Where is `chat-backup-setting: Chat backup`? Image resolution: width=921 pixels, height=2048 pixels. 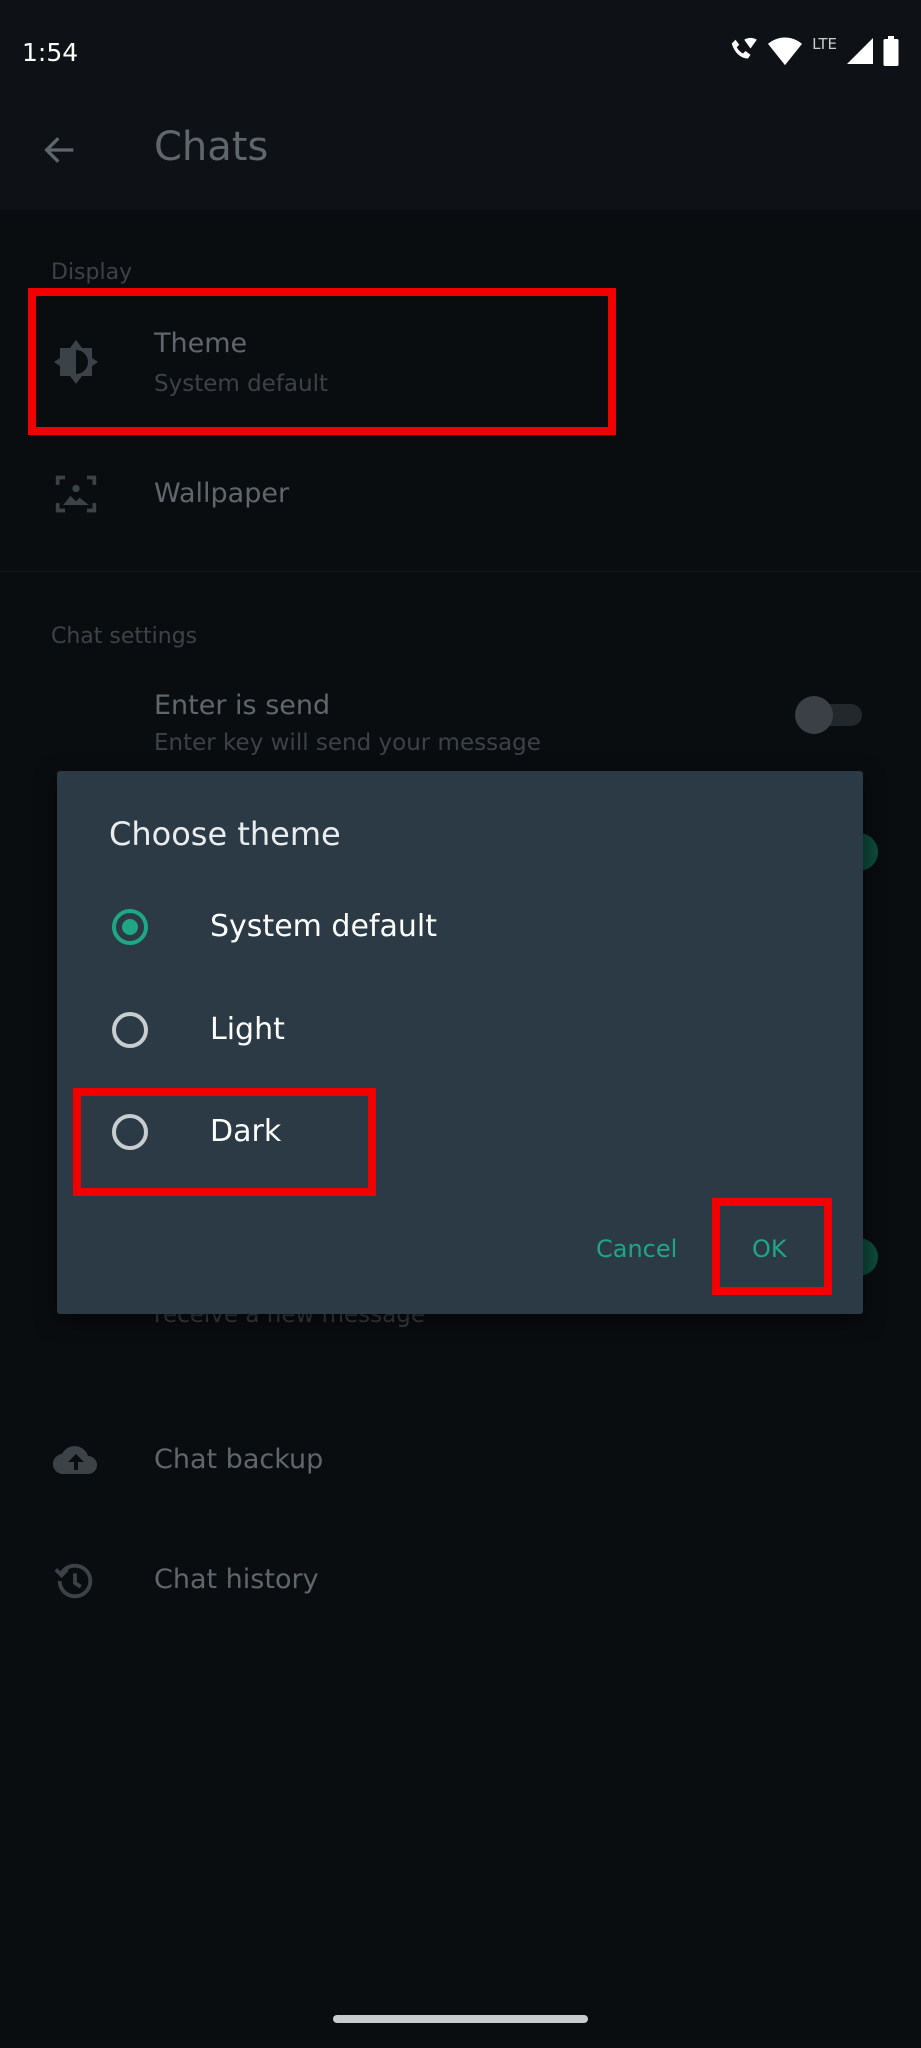 chat-backup-setting: Chat backup is located at coordinates (460, 1460).